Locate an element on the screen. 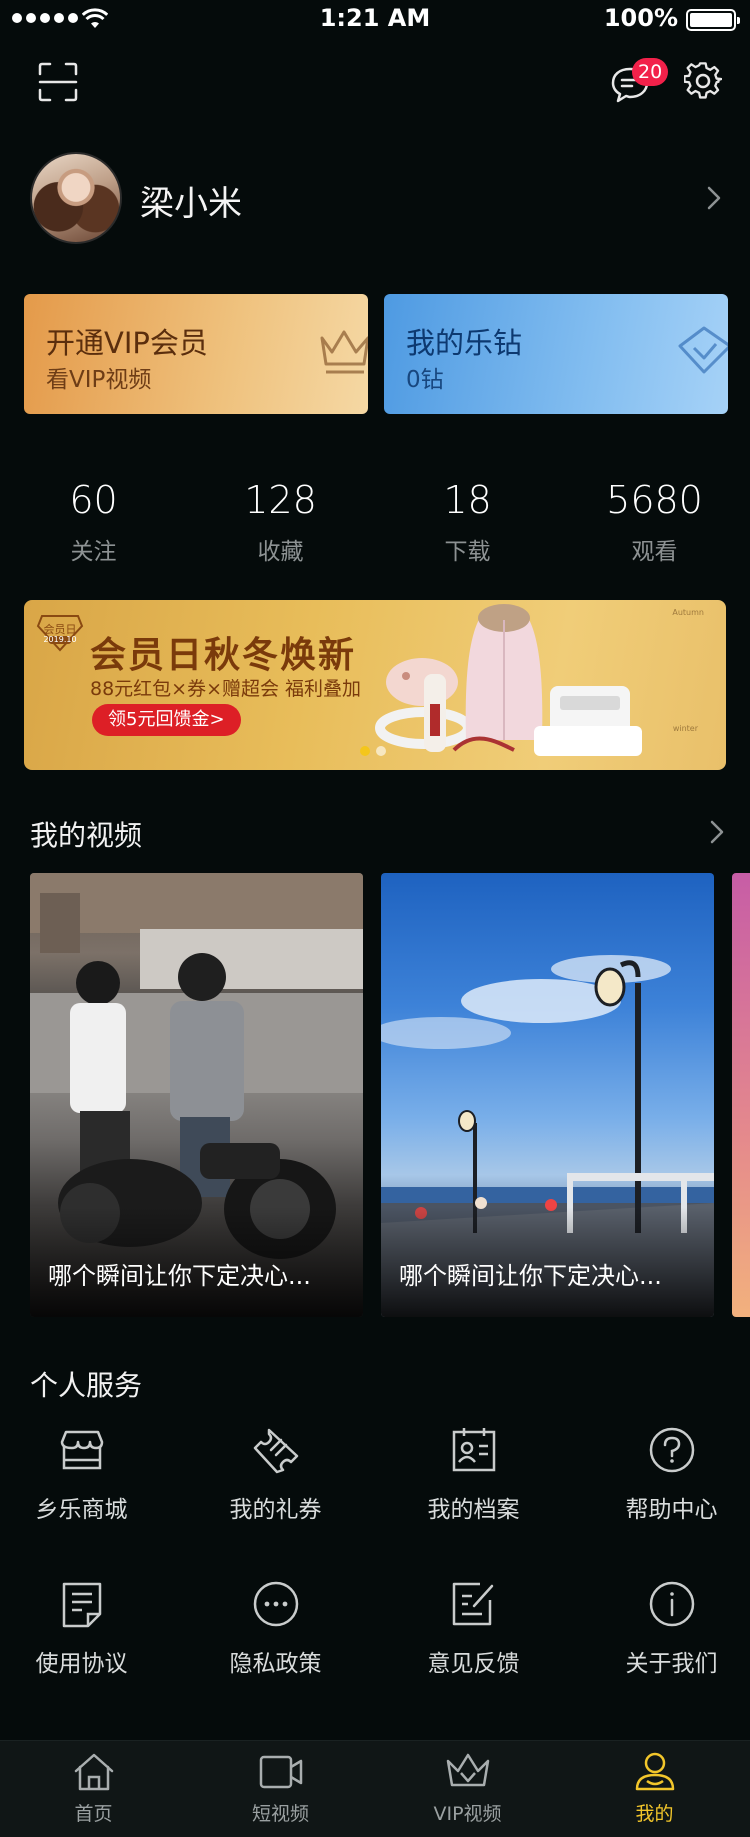 This screenshot has width=750, height=1837. service-about: 关于我们 is located at coordinates (664, 1629).